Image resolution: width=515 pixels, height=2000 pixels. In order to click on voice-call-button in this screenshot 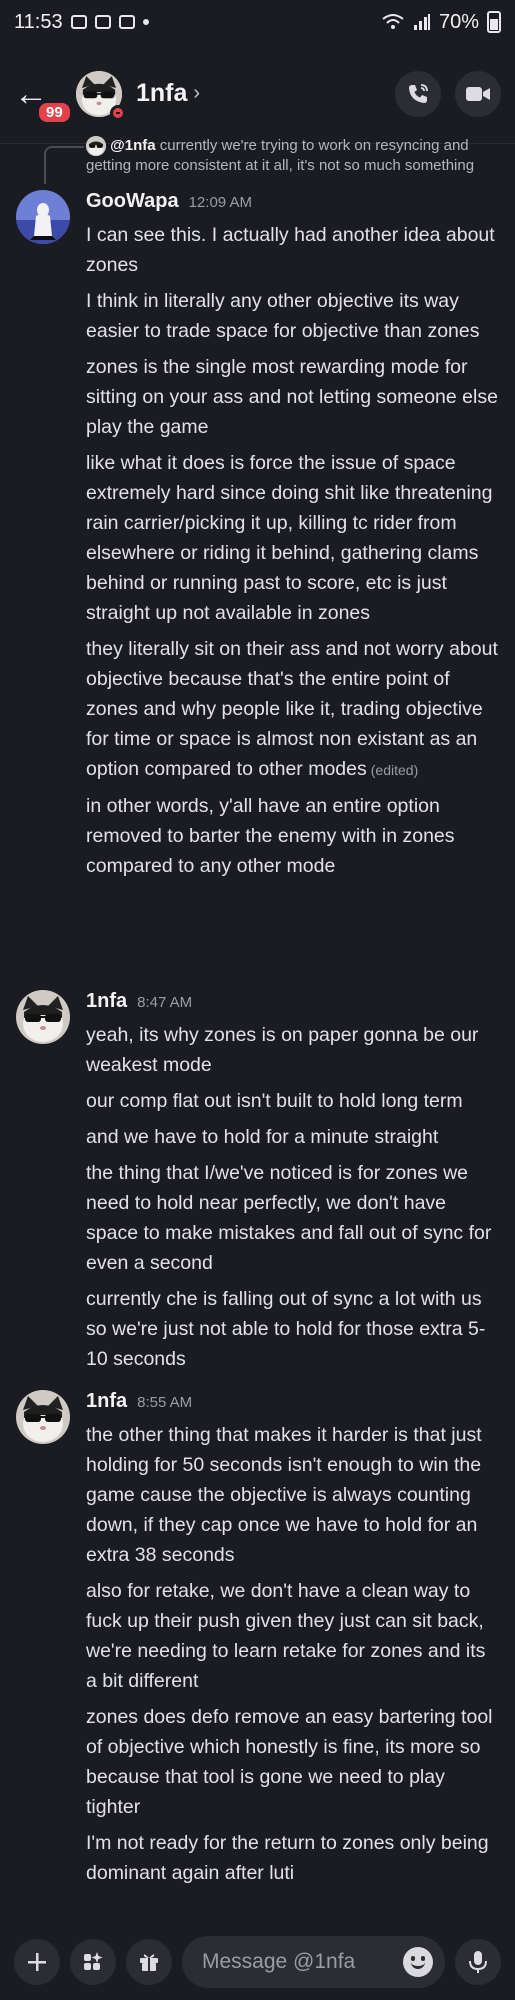, I will do `click(418, 93)`.